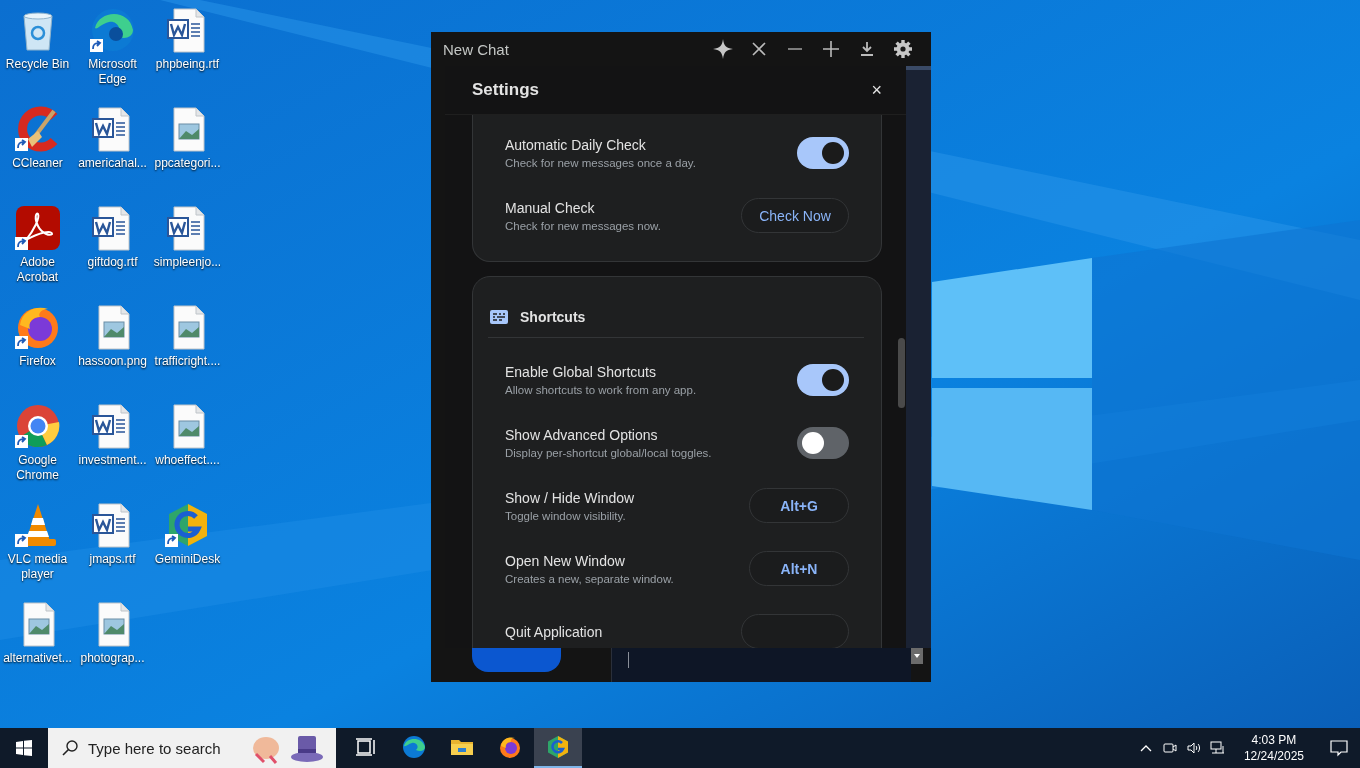  Describe the element at coordinates (70, 748) in the screenshot. I see `search-icon` at that location.